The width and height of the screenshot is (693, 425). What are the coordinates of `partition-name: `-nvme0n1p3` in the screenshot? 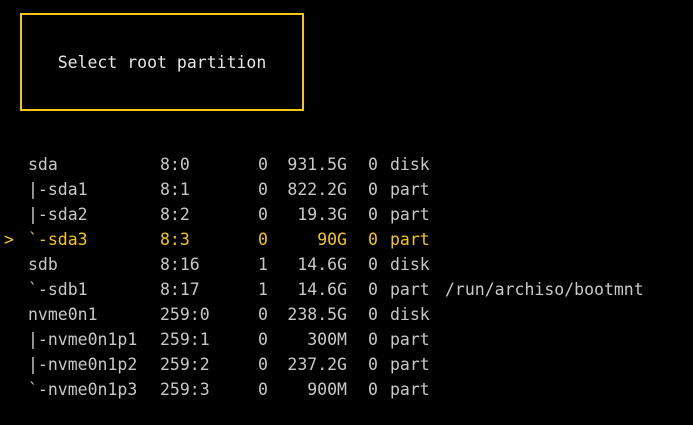 It's located at (83, 389).